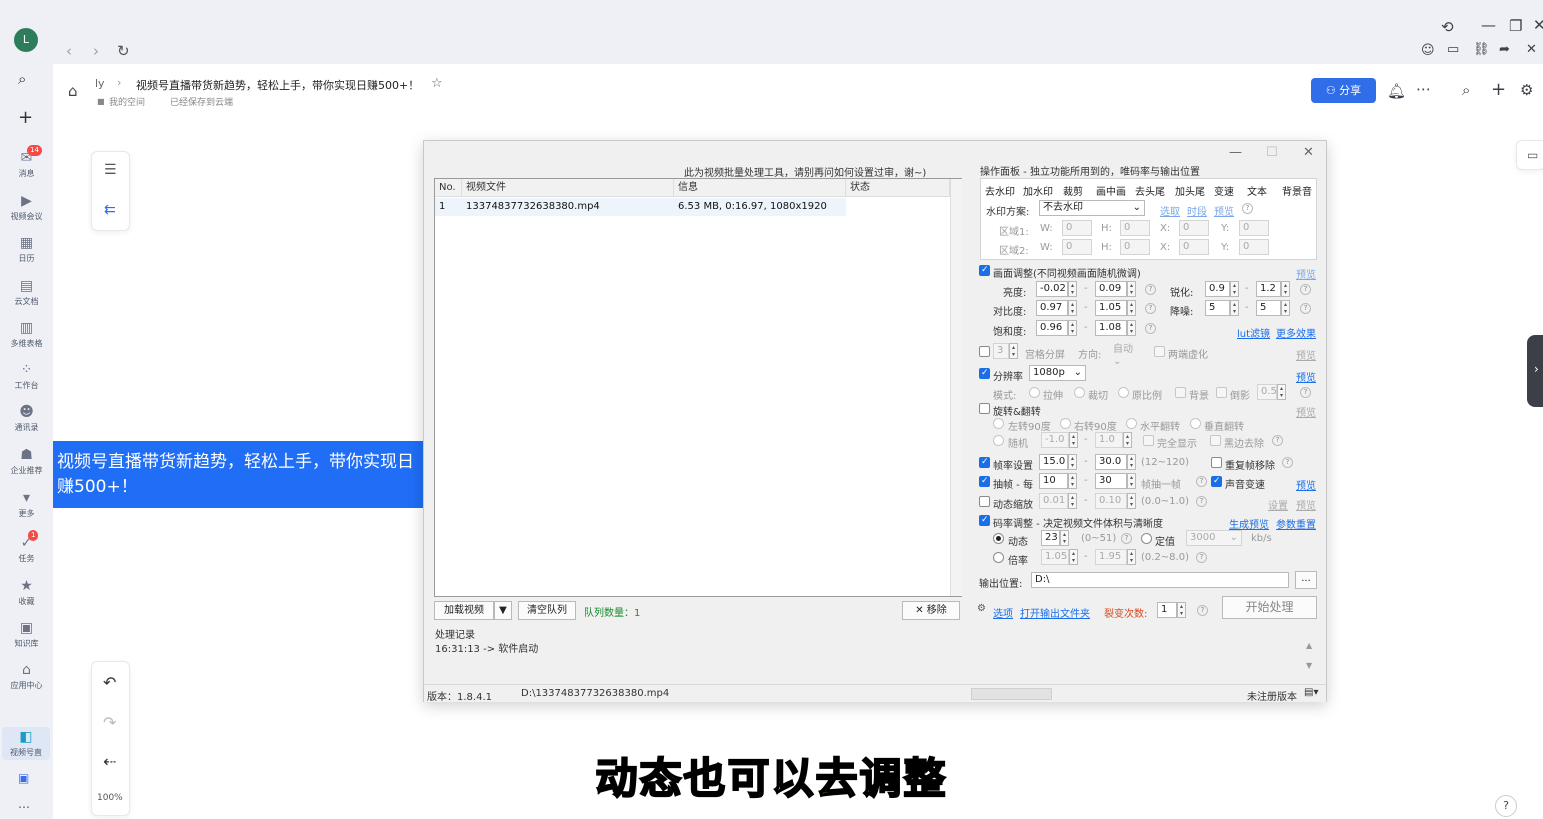 The height and width of the screenshot is (819, 1543). I want to click on contrast-min-input: 0.97, so click(1052, 308).